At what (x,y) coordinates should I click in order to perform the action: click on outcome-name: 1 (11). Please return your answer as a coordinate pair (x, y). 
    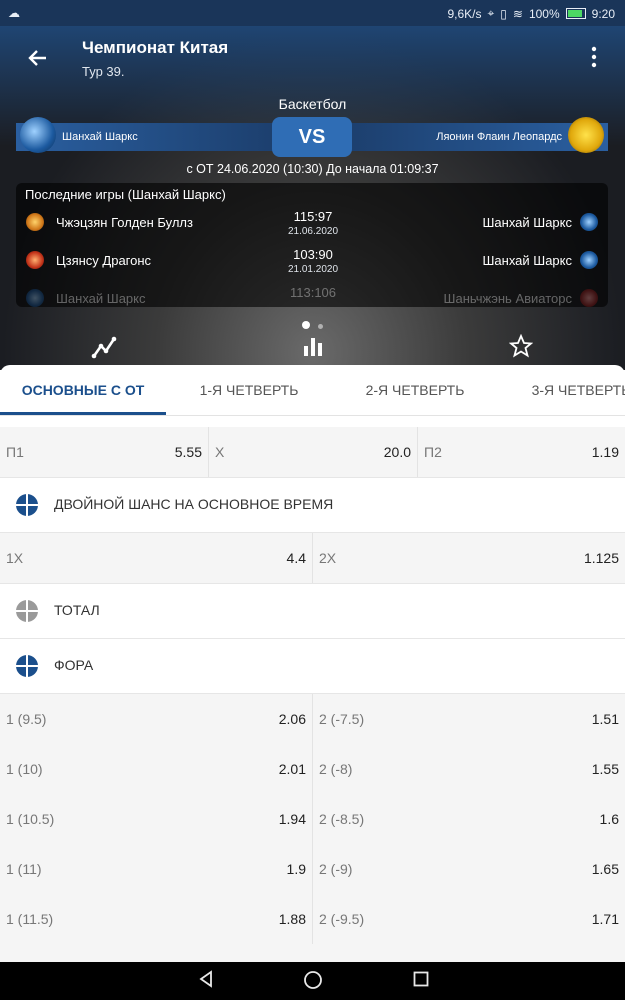
    Looking at the image, I should click on (24, 869).